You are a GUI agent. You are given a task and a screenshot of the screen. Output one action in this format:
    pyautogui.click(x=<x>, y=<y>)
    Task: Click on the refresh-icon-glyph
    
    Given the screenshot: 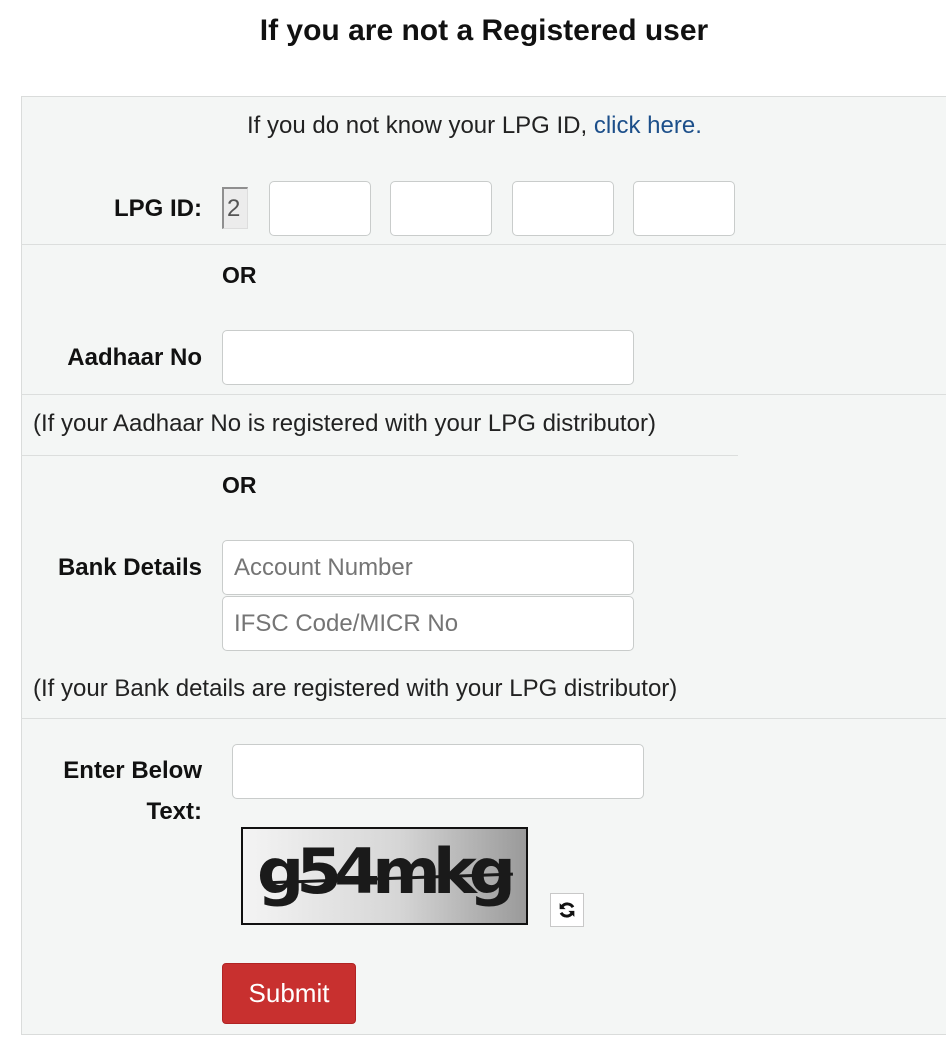 What is the action you would take?
    pyautogui.click(x=567, y=910)
    